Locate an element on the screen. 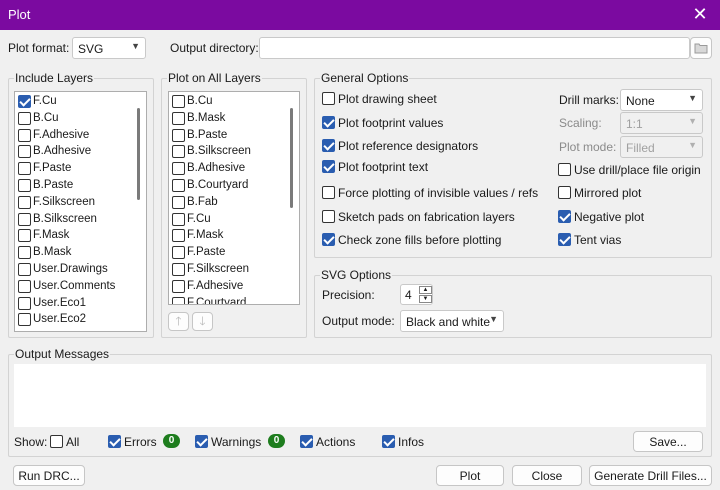  option-label: Check zone fills before plotting is located at coordinates (420, 240).